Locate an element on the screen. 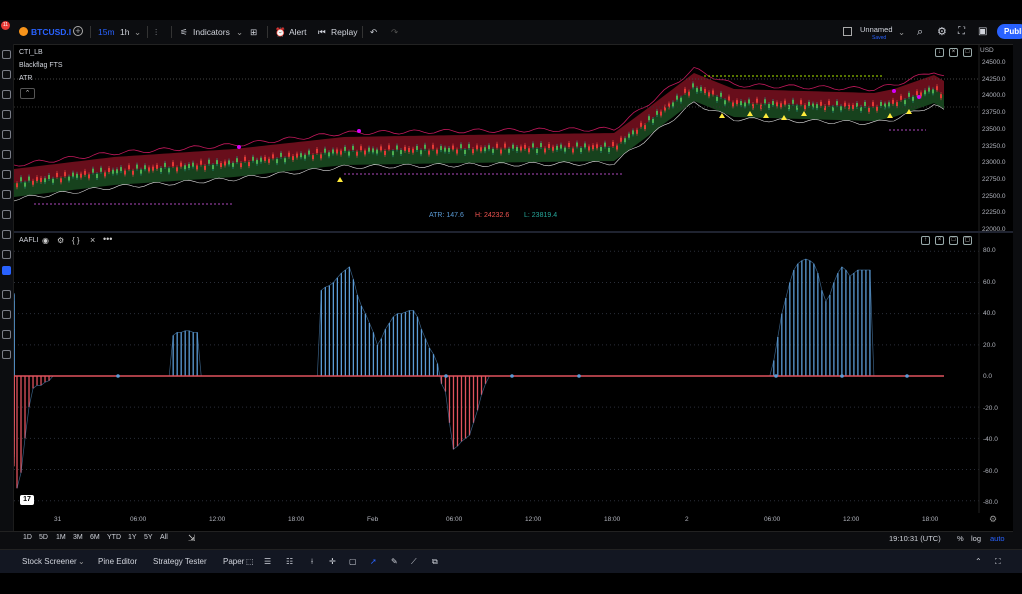  indicators-icon: ⚟ is located at coordinates (184, 32).